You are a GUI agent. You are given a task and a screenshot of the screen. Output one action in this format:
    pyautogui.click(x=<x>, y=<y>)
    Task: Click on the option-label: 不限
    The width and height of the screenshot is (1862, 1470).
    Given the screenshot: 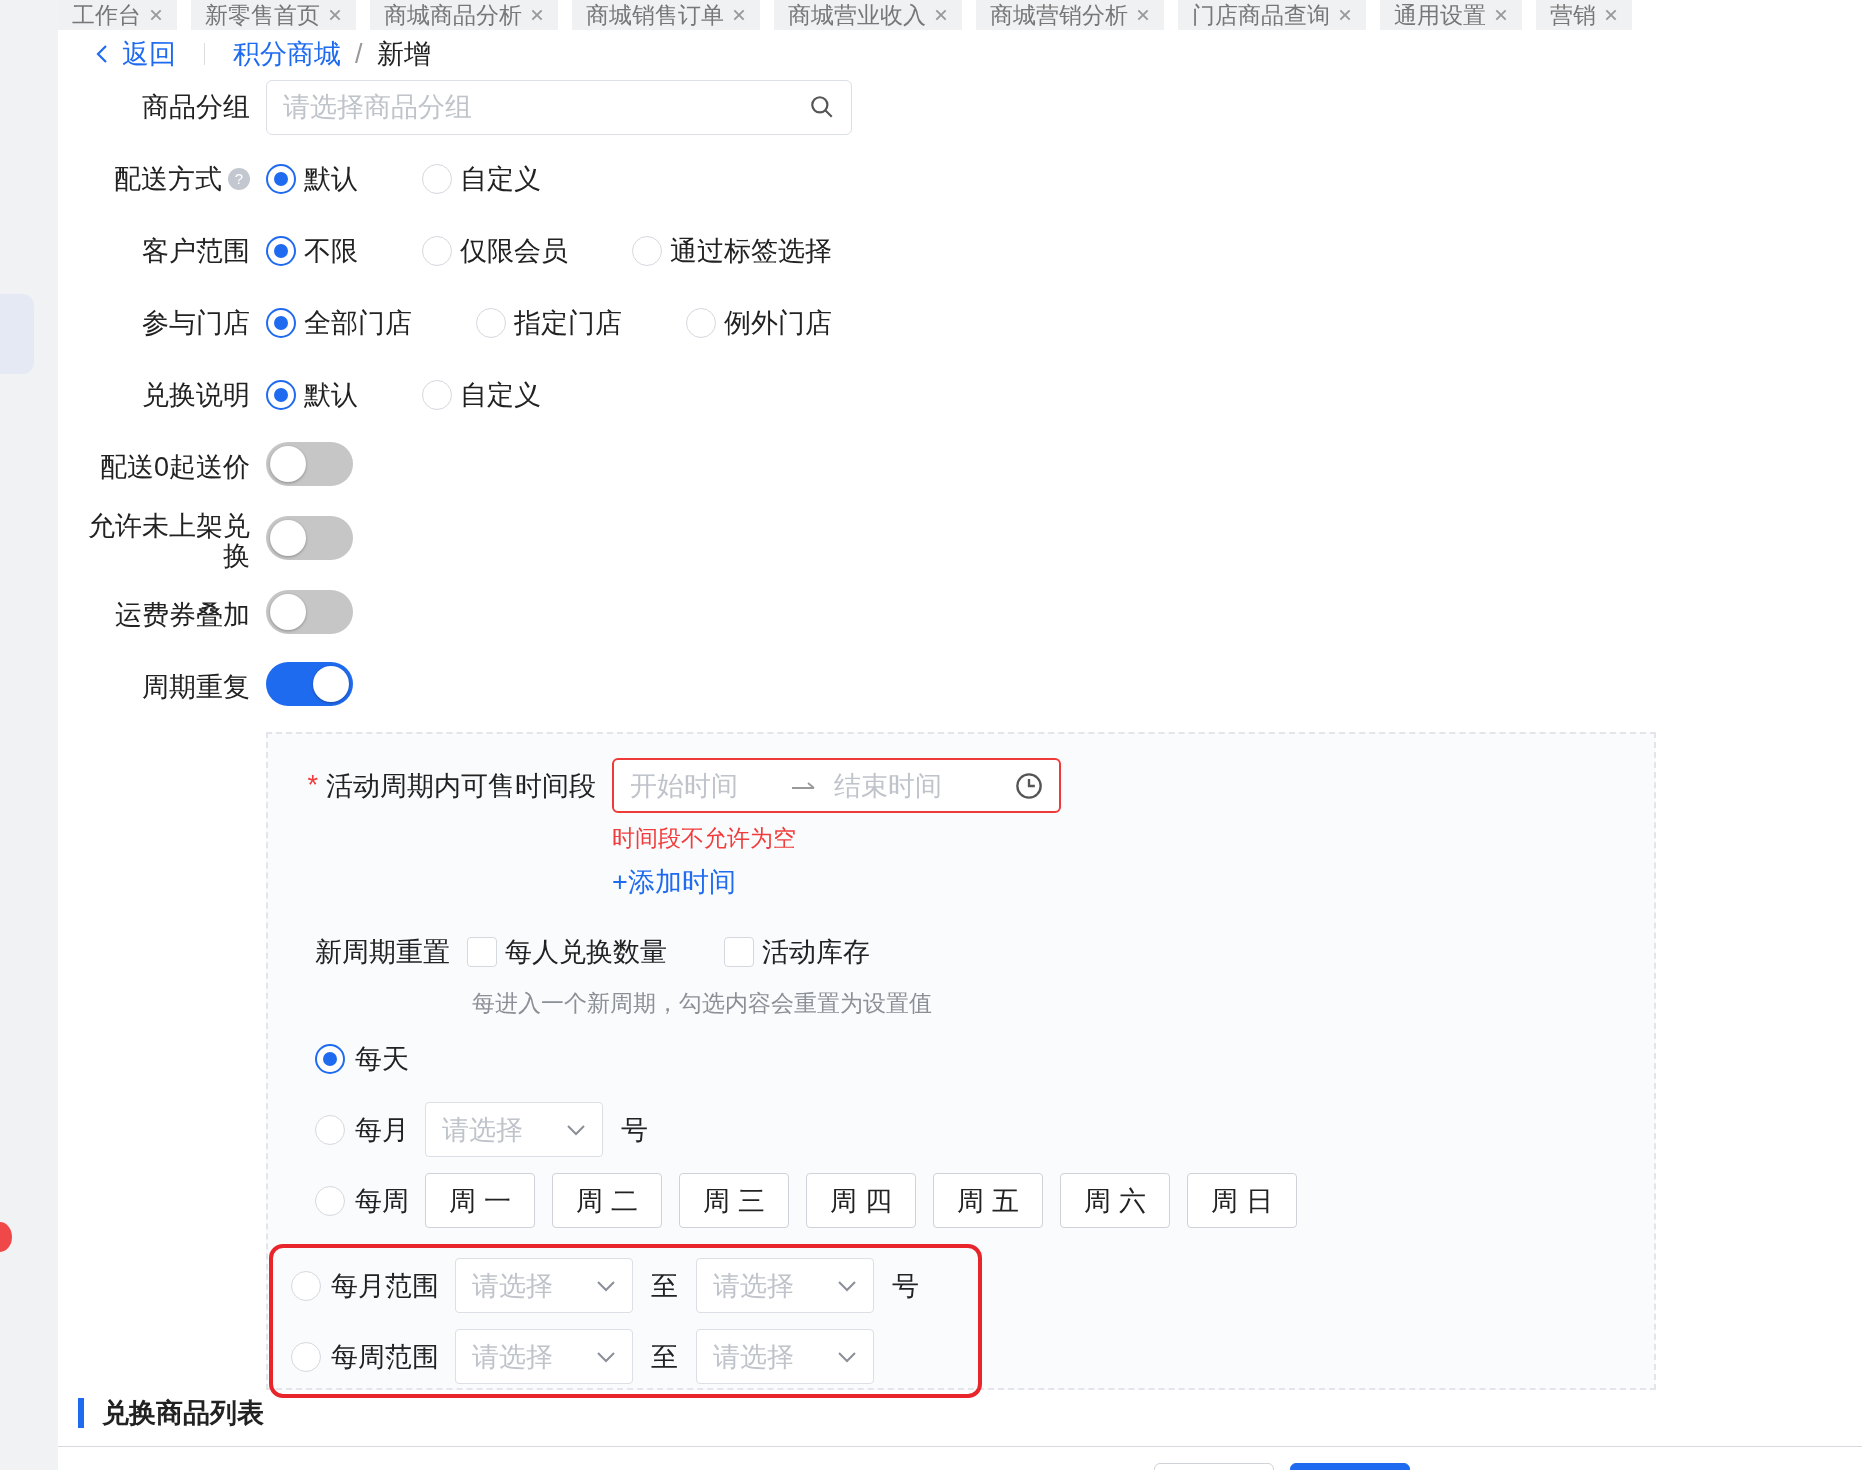 What is the action you would take?
    pyautogui.click(x=331, y=251)
    